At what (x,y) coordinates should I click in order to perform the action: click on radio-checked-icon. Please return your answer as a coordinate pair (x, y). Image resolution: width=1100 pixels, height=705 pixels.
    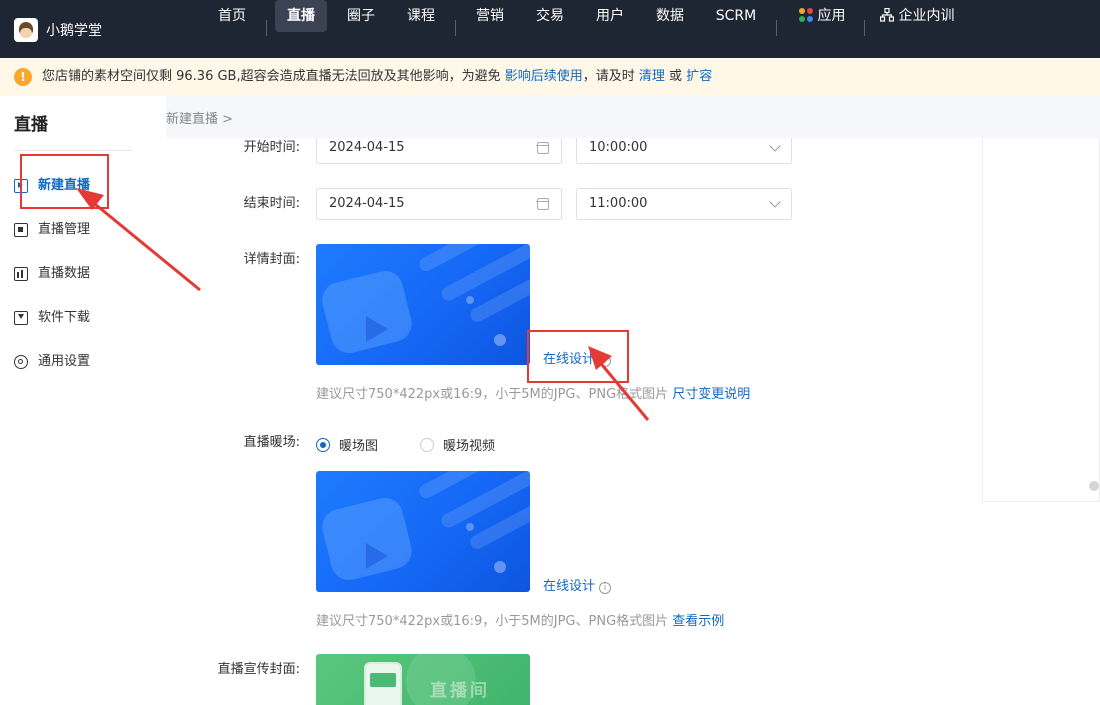
    Looking at the image, I should click on (323, 444).